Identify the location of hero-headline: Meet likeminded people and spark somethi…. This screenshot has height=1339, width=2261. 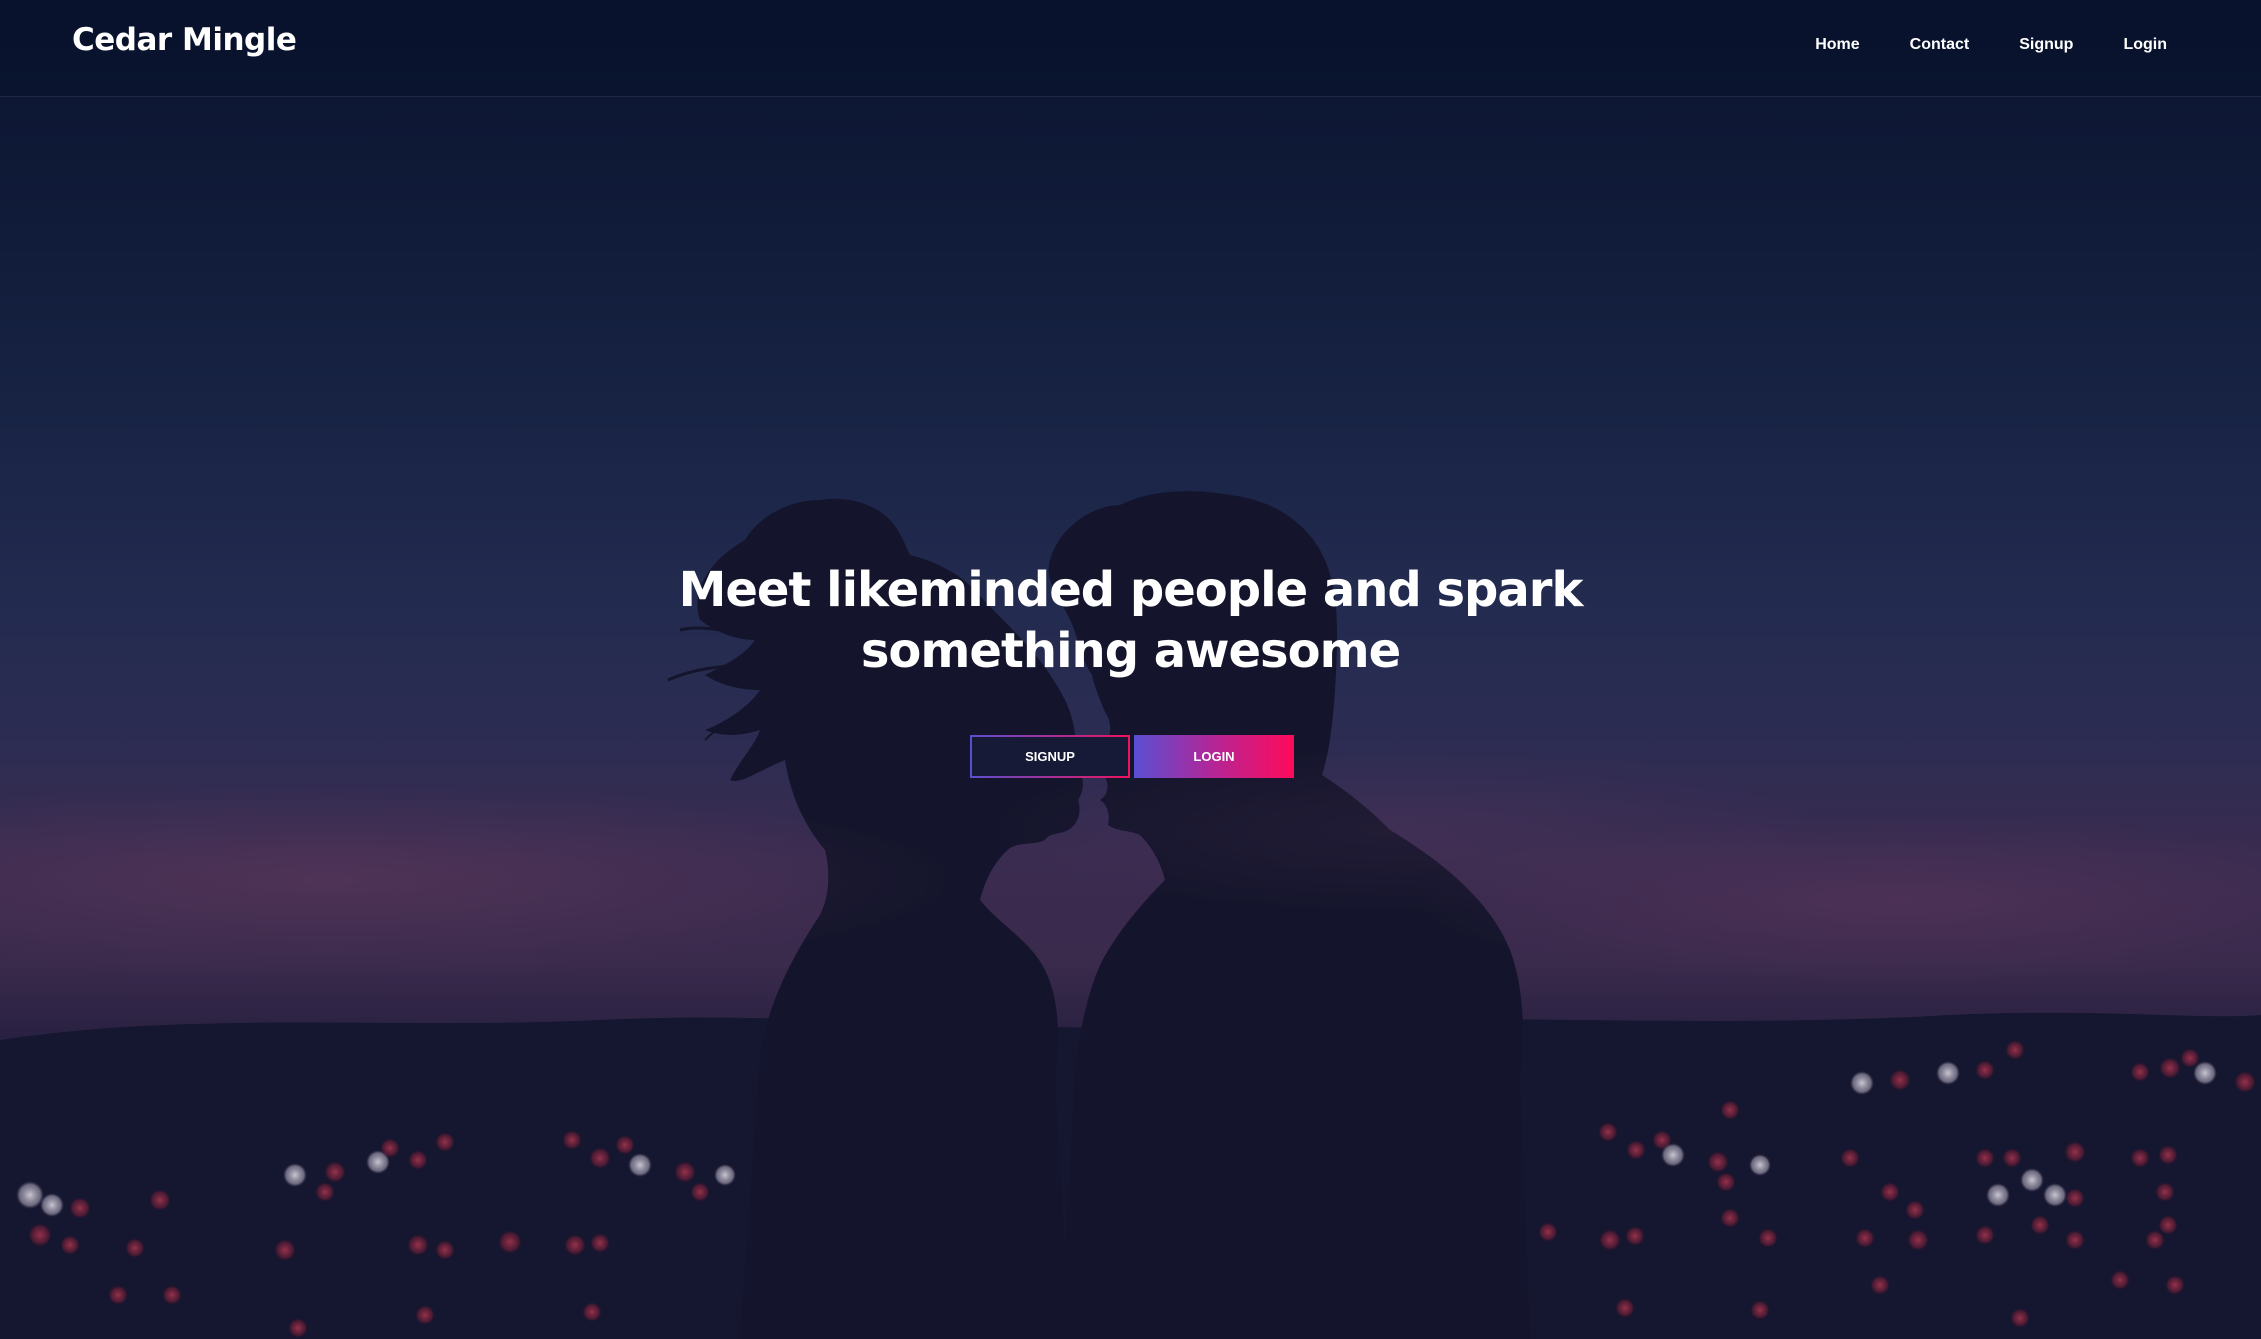
(1130, 621).